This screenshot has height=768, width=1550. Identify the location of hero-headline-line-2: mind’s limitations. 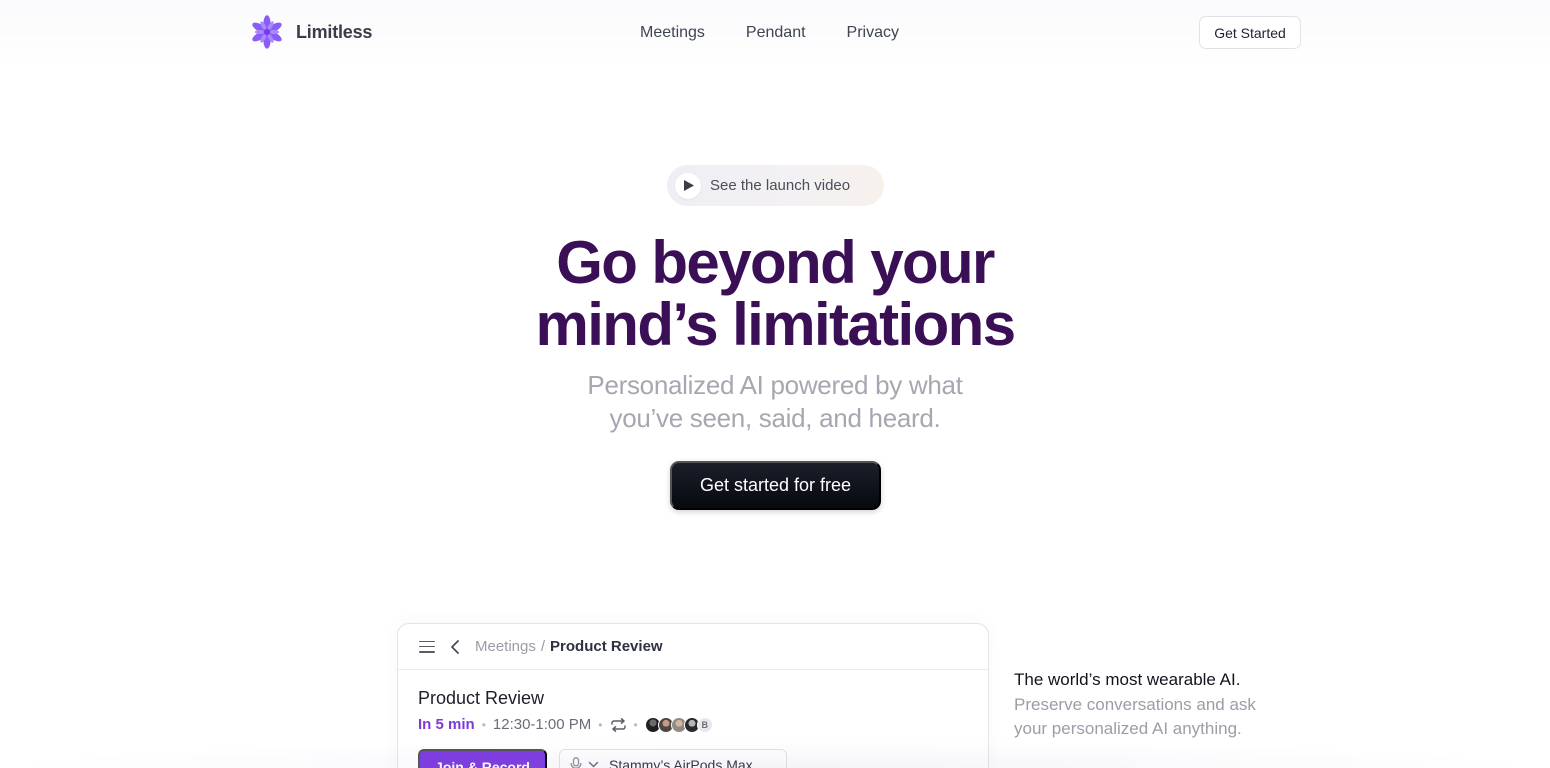
(775, 324).